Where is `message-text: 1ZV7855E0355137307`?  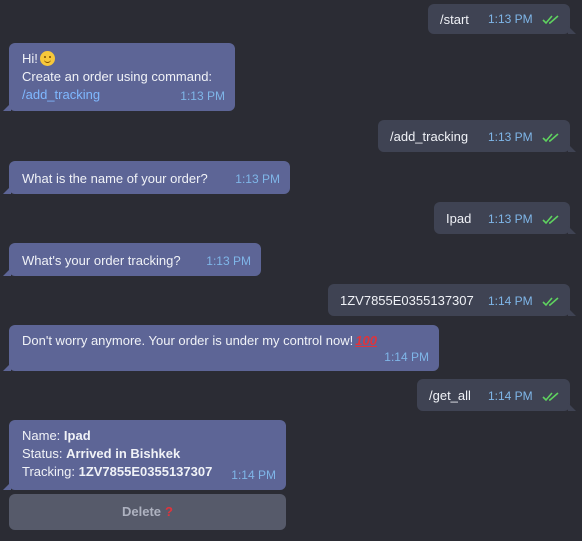 message-text: 1ZV7855E0355137307 is located at coordinates (407, 300).